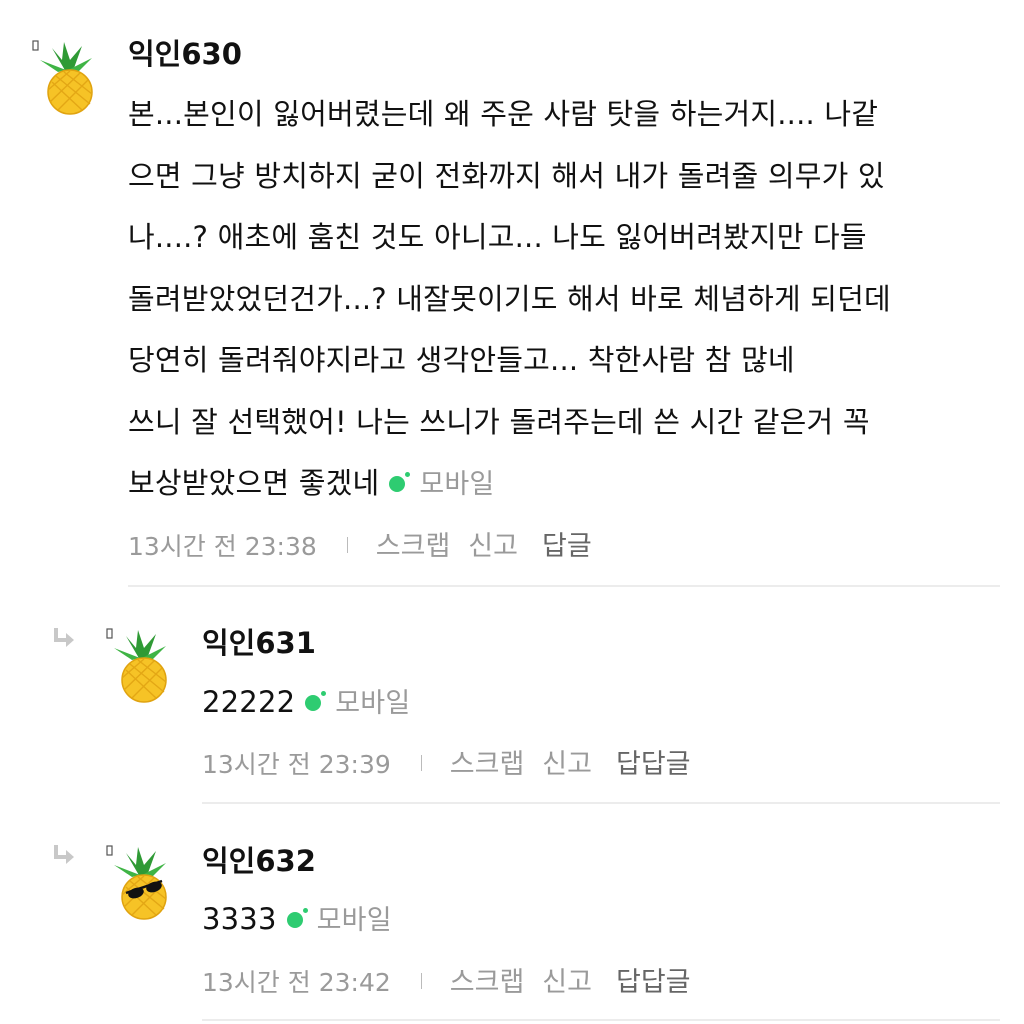 This screenshot has height=1024, width=1024. What do you see at coordinates (601, 1020) in the screenshot?
I see `comment-divider` at bounding box center [601, 1020].